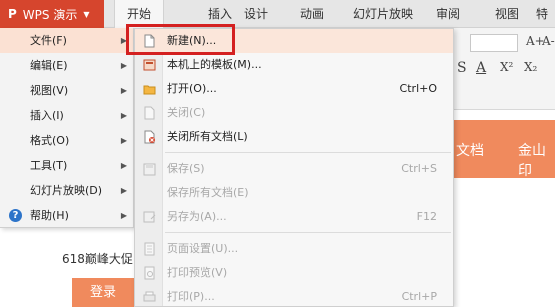  I want to click on printer-icon, so click(149, 296).